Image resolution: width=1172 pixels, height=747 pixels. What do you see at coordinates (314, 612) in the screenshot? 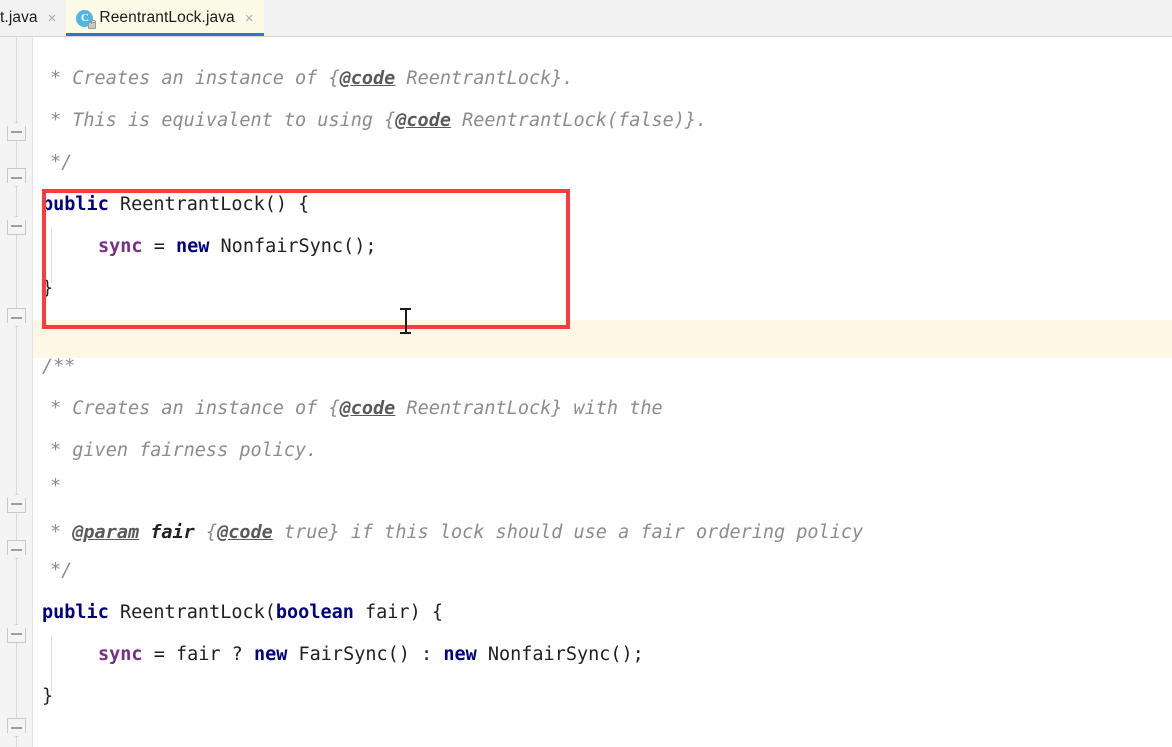
I see `code-token: boolean` at bounding box center [314, 612].